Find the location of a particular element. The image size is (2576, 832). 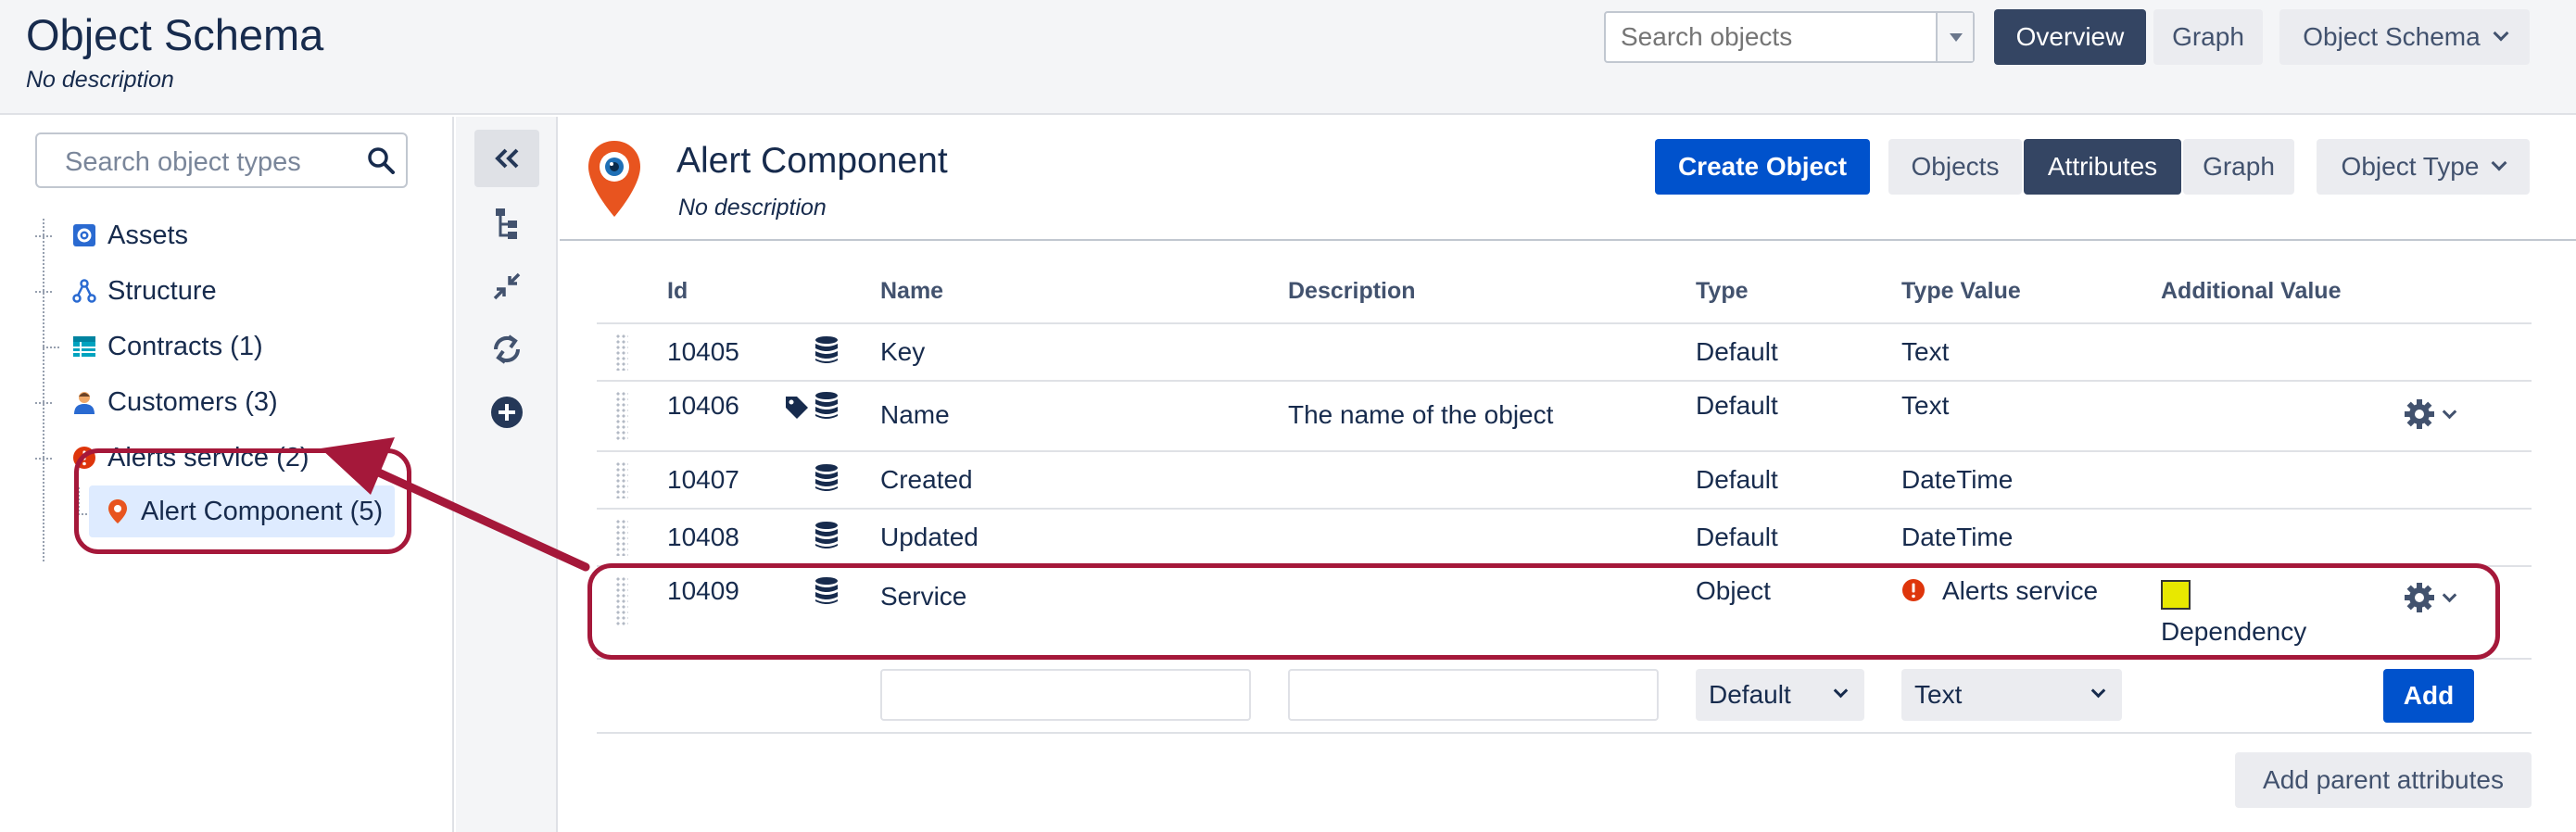

tool-strip is located at coordinates (507, 474).